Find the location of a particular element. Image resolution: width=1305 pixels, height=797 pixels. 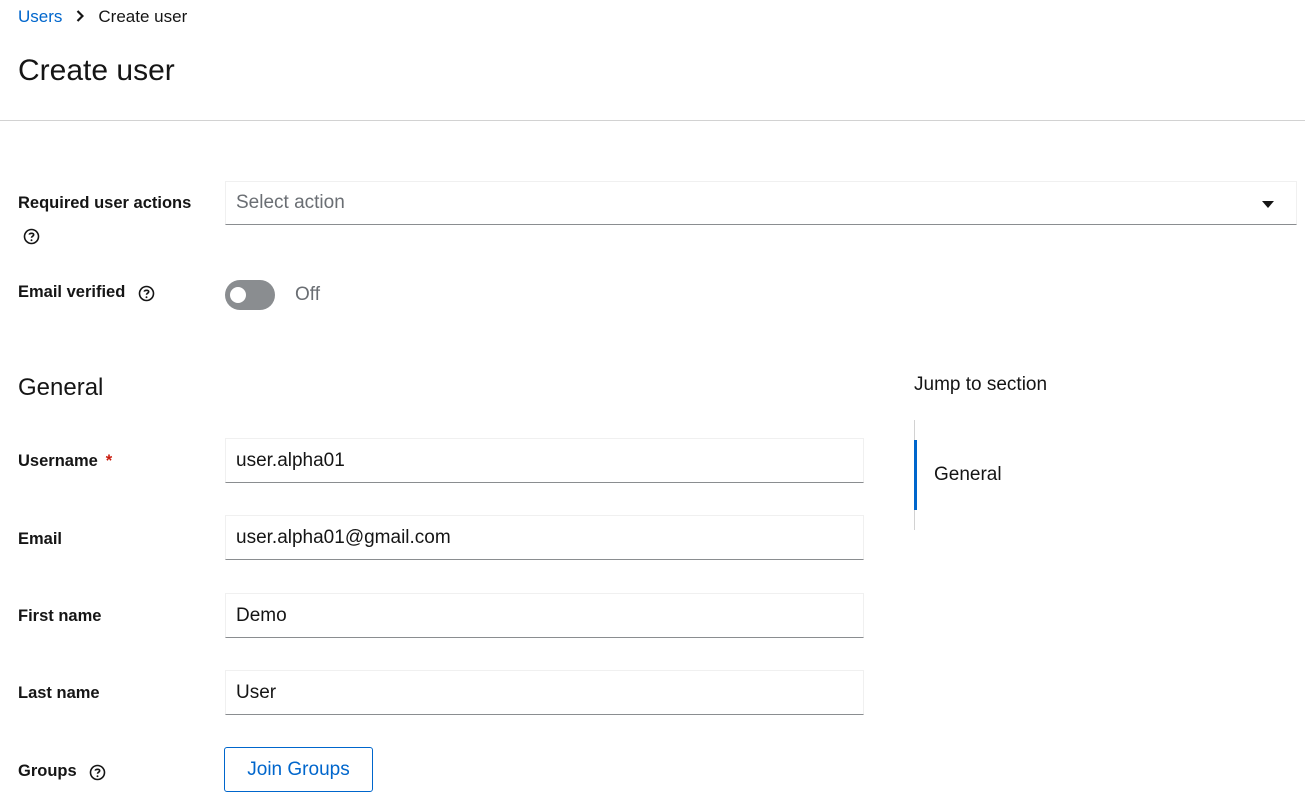

jump-link-label: General is located at coordinates (968, 474).